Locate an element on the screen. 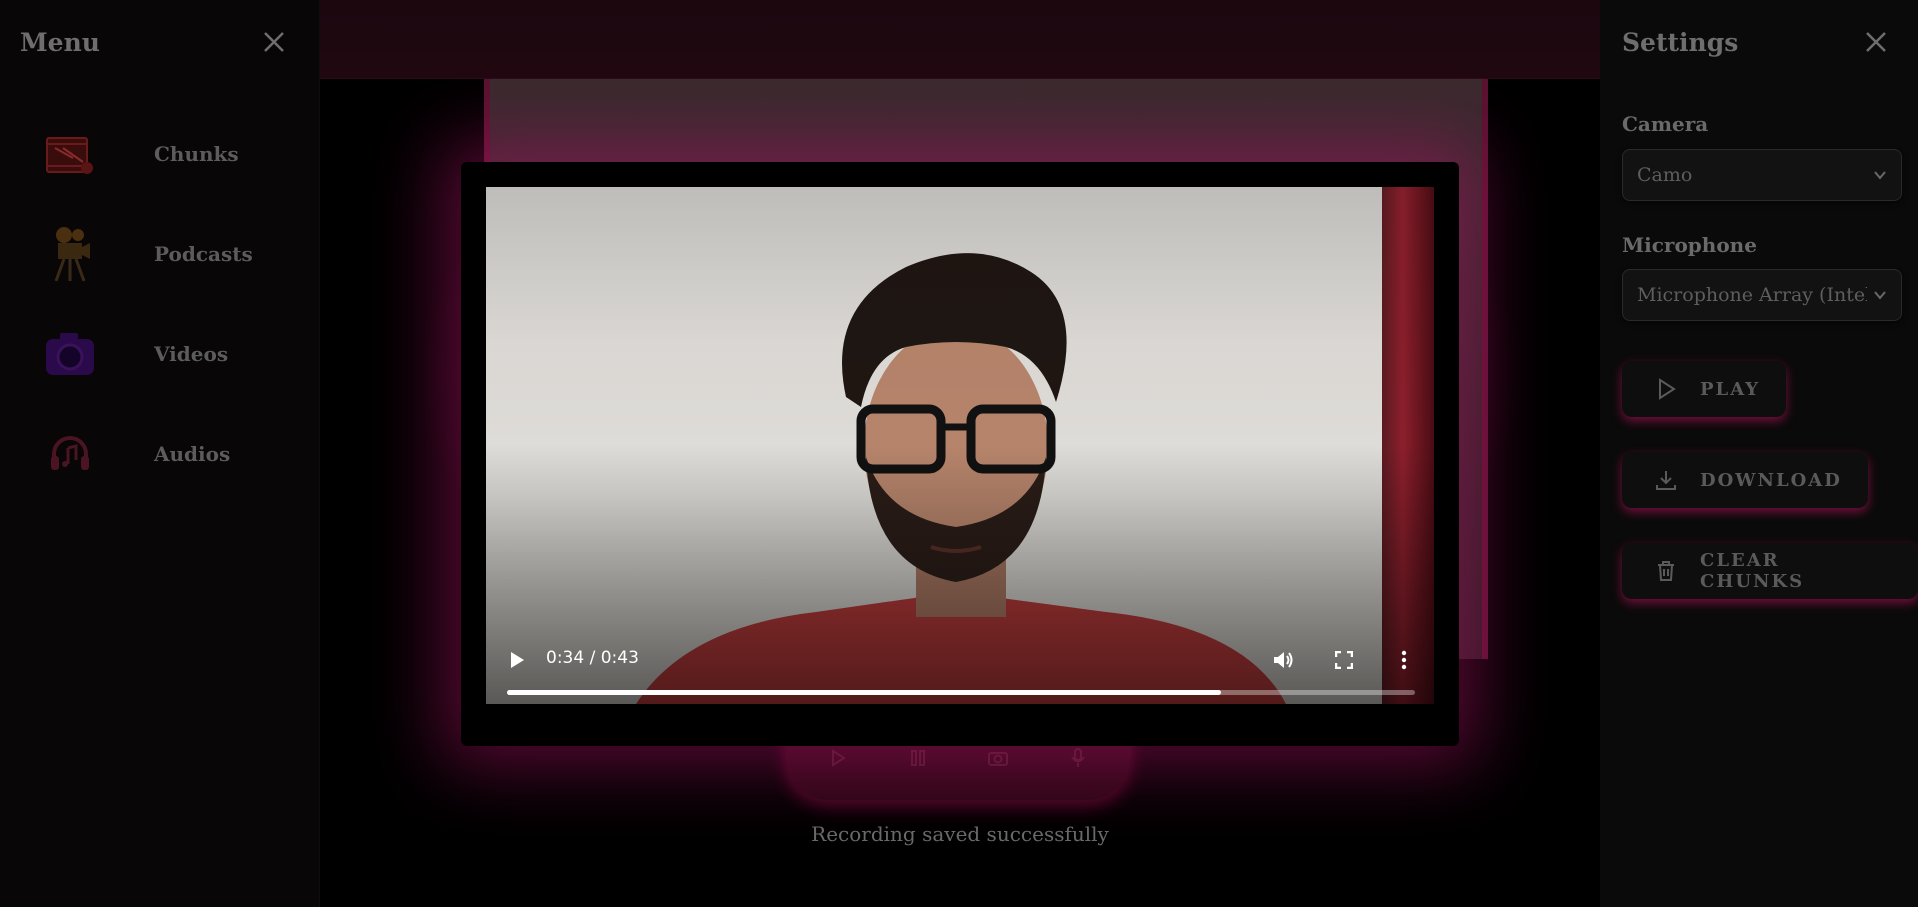 The height and width of the screenshot is (907, 1918). film-camera-icon is located at coordinates (70, 254).